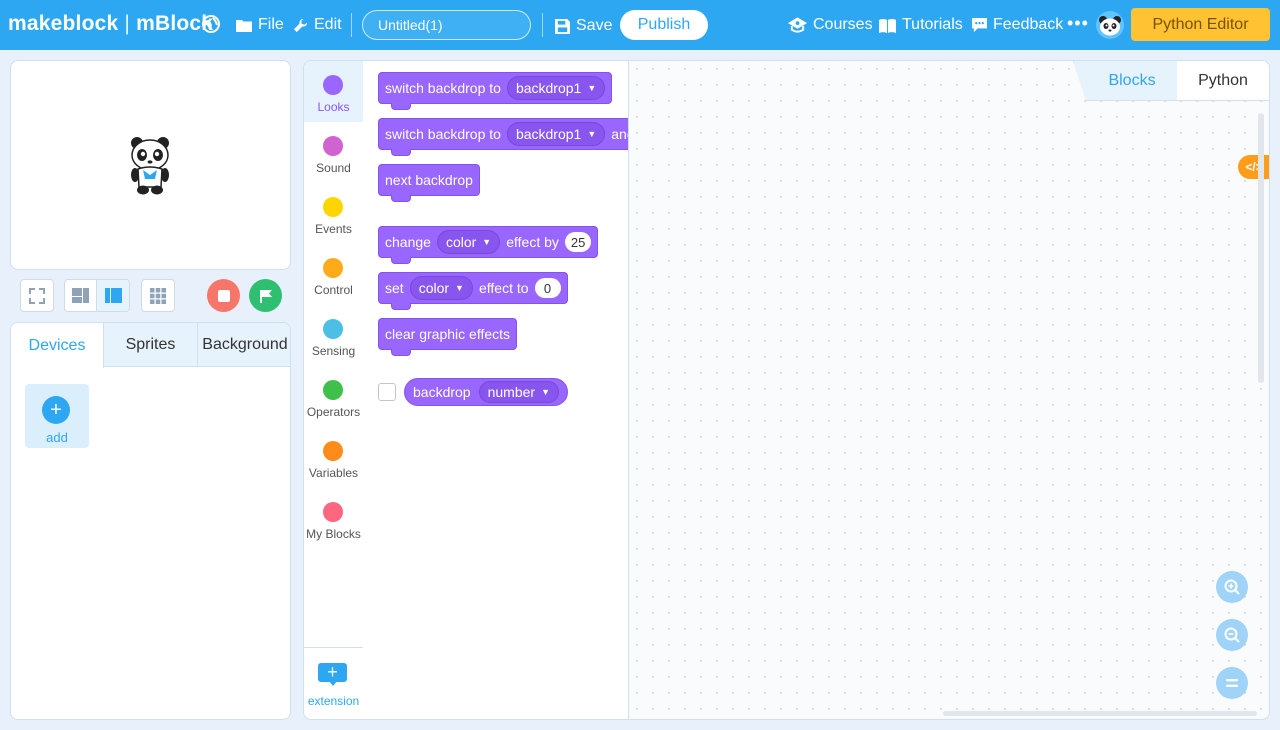 The height and width of the screenshot is (730, 1280). I want to click on large-stage-icon, so click(113, 295).